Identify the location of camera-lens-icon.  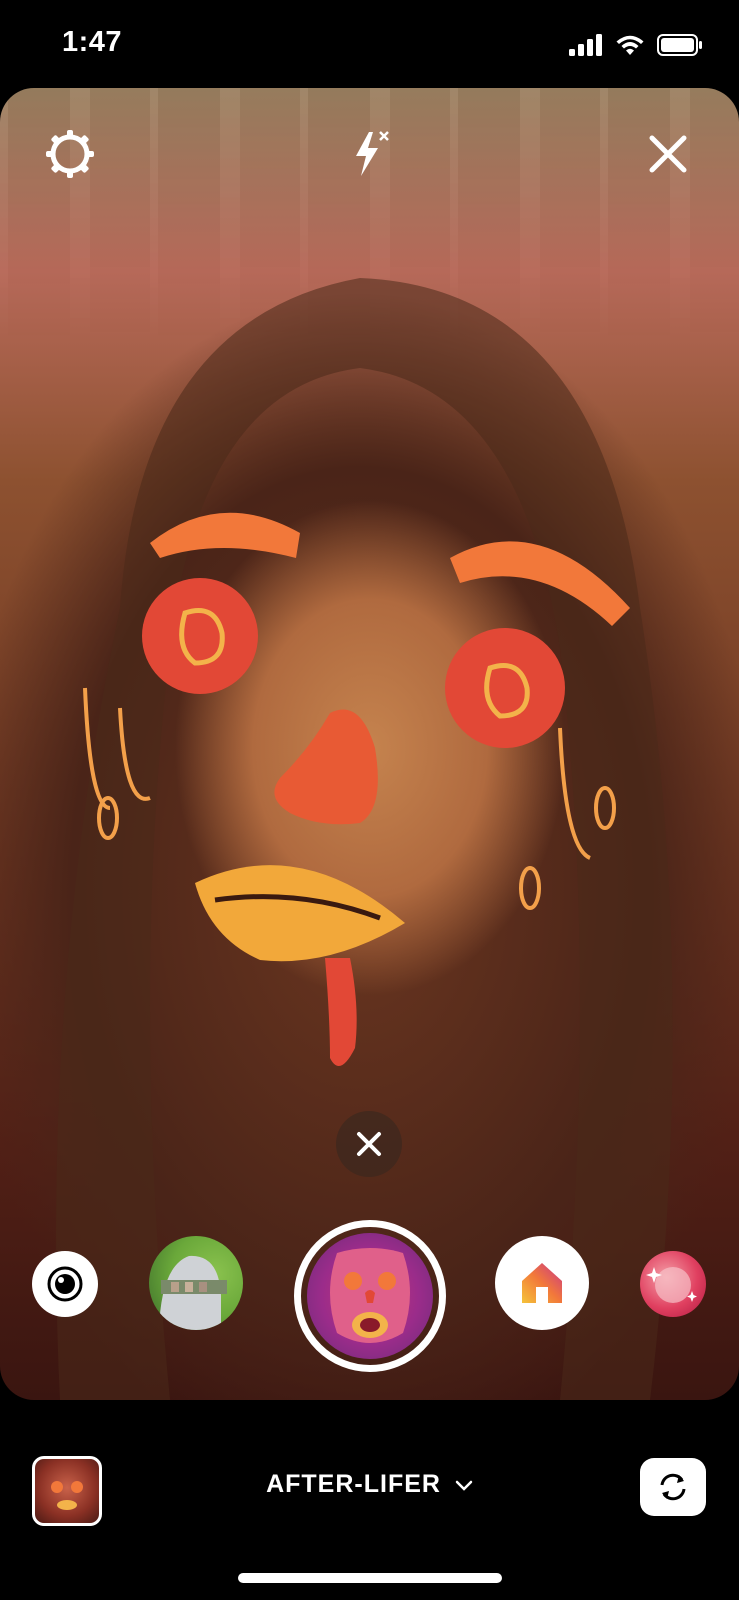
(65, 1284).